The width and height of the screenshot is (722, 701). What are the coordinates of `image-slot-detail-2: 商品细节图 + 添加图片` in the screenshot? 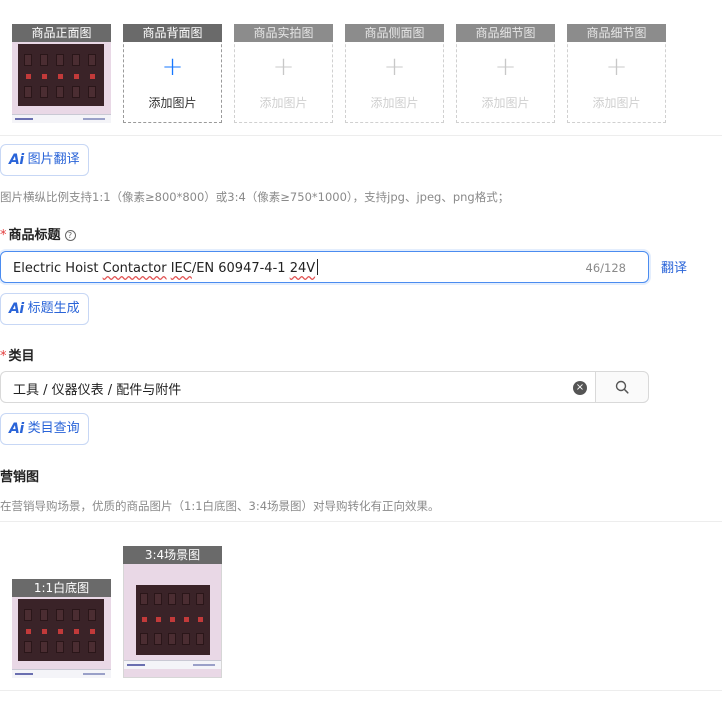 It's located at (616, 73).